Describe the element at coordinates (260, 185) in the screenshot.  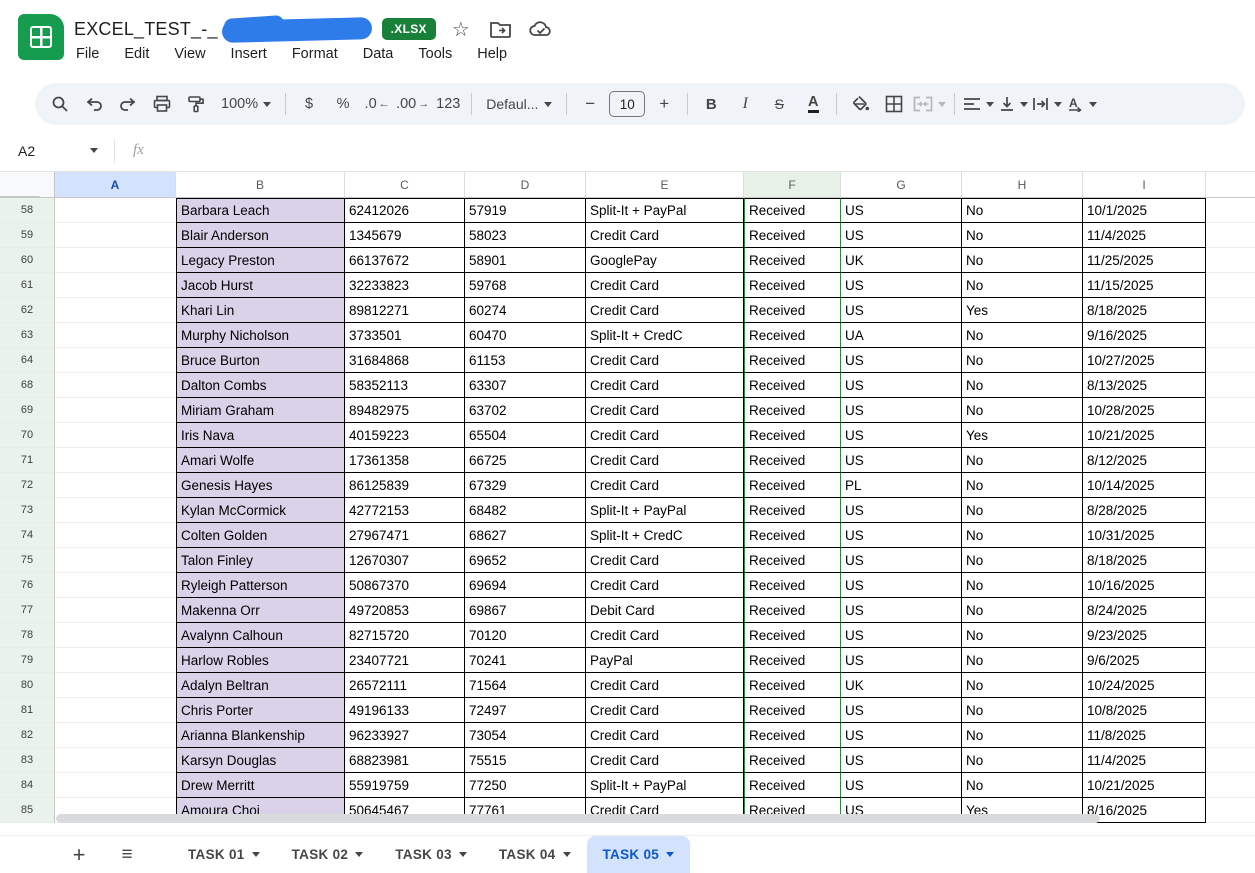
I see `column-header-b: B` at that location.